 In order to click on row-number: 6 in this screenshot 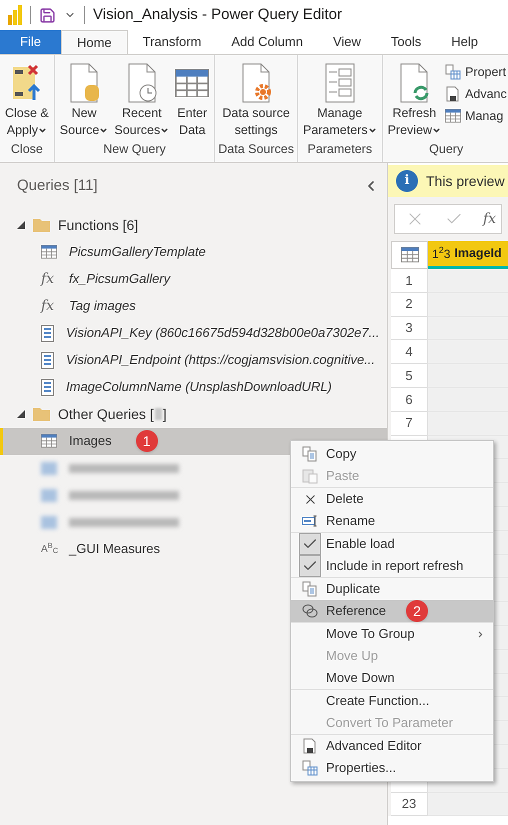, I will do `click(409, 400)`.